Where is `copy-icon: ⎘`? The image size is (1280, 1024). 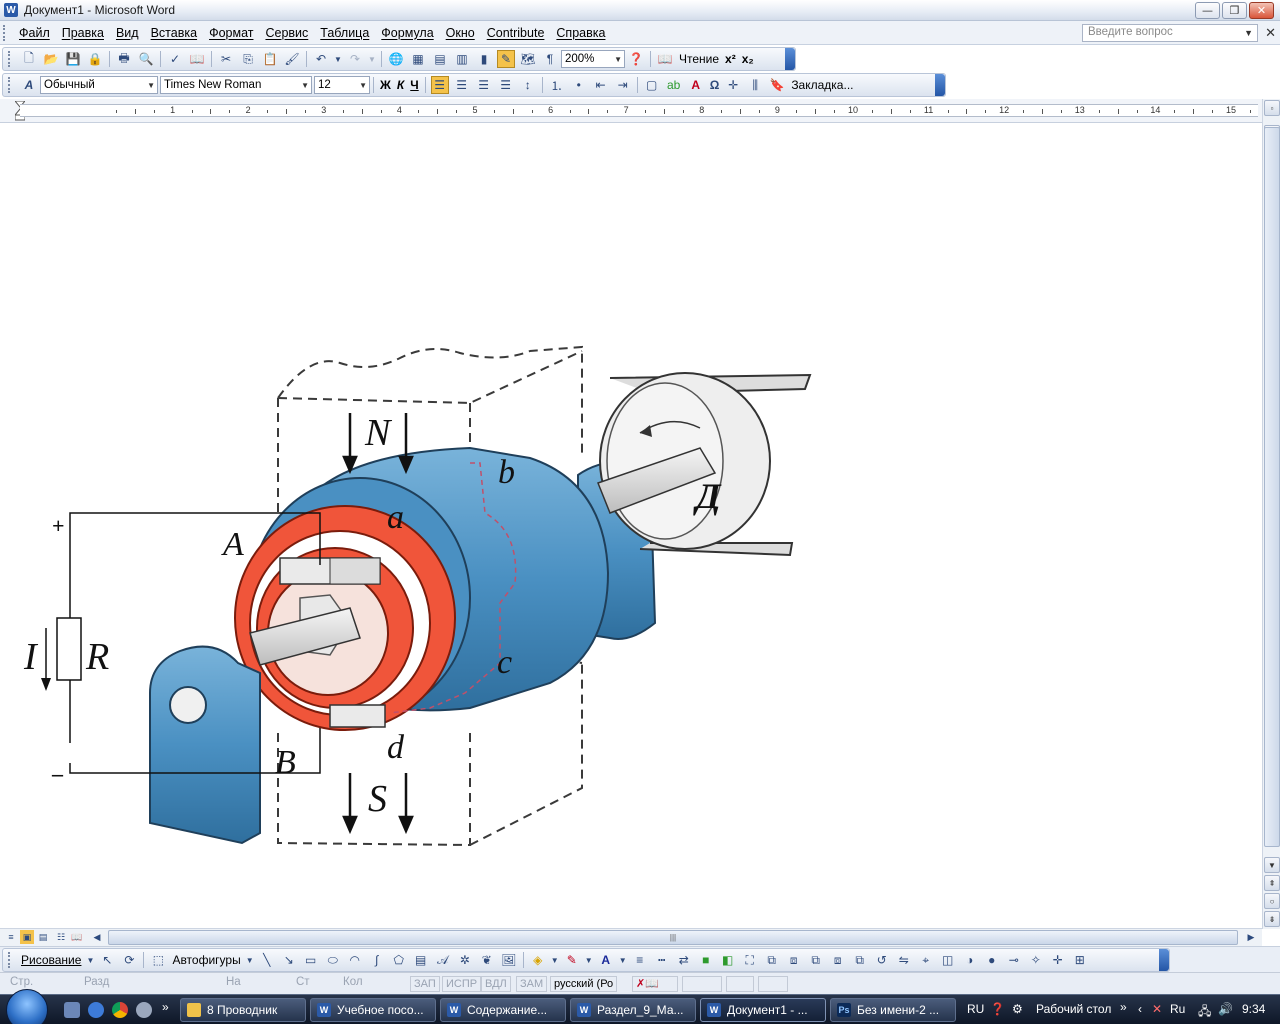
copy-icon: ⎘ is located at coordinates (248, 59).